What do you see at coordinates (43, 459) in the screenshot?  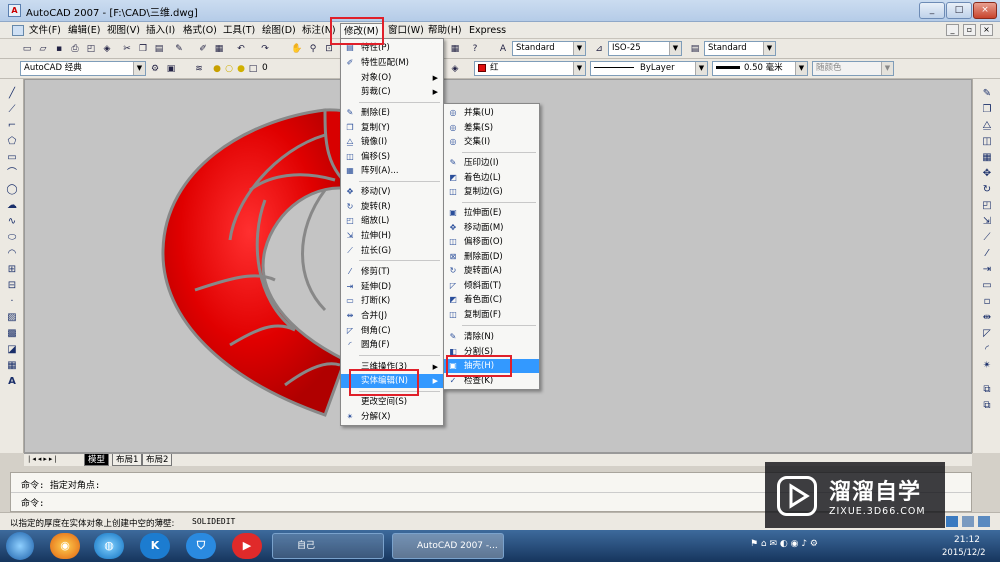 I see `tab-nav-arrows: |◂◂▸▸|` at bounding box center [43, 459].